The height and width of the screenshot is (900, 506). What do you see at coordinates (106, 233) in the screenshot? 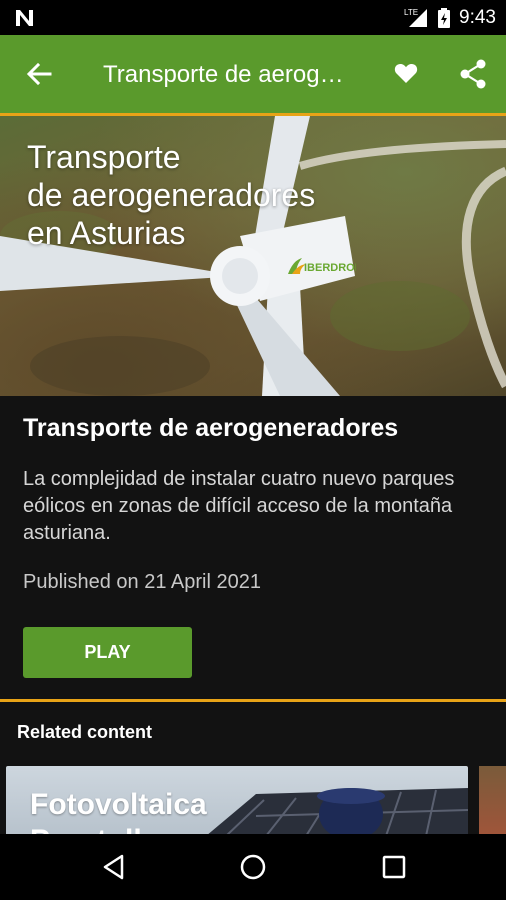
I see `hero-title-line: en Asturias` at bounding box center [106, 233].